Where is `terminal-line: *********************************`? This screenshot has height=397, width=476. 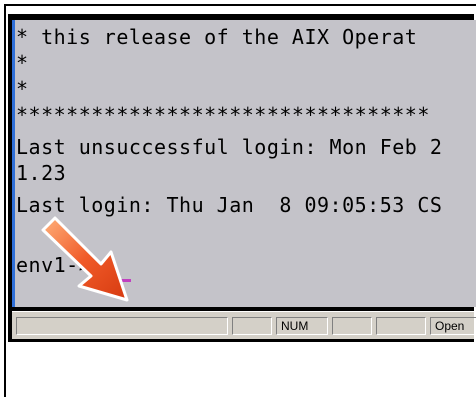
terminal-line: ********************************* is located at coordinates (223, 115).